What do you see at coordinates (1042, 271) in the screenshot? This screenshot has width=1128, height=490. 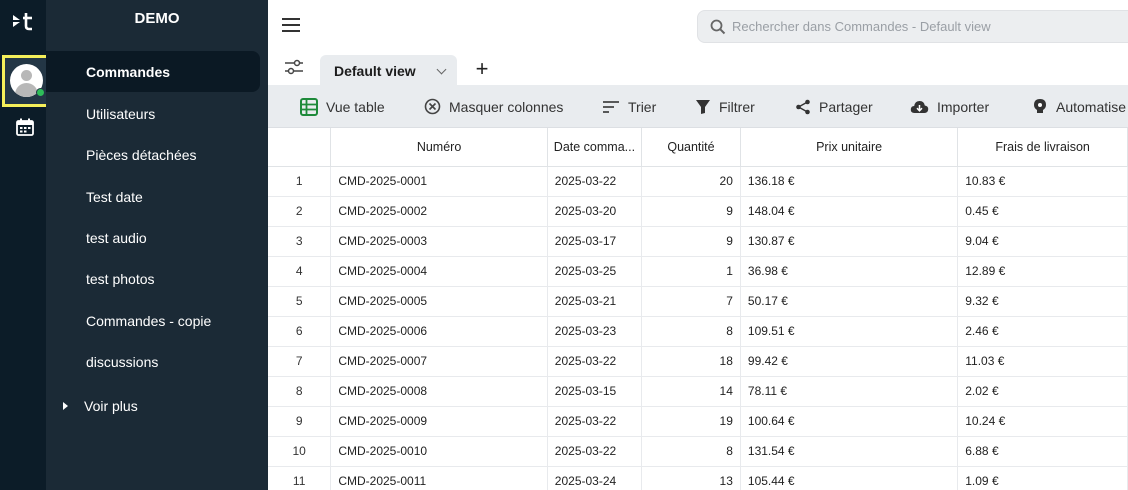 I see `frais-cell: 12.89 €` at bounding box center [1042, 271].